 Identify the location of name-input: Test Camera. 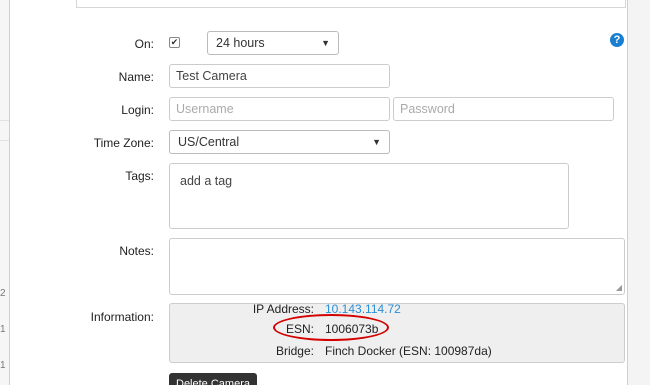
(279, 76).